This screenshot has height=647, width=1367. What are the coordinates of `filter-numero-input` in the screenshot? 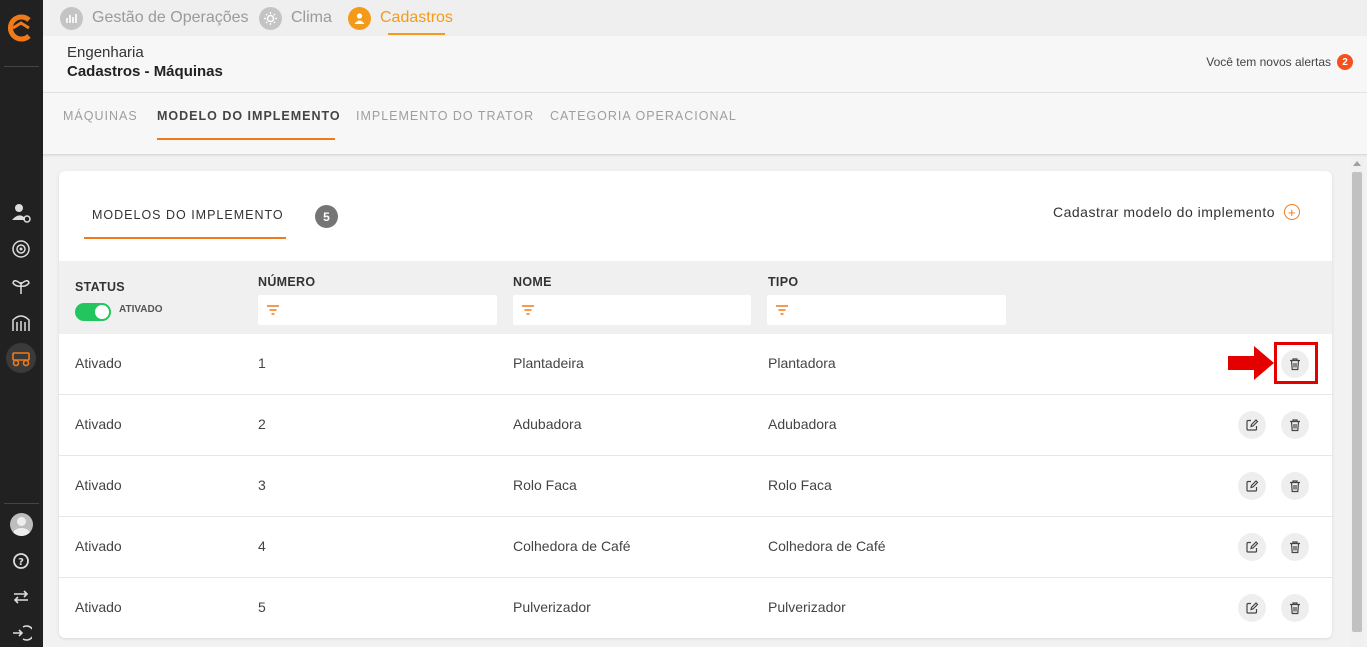 It's located at (386, 310).